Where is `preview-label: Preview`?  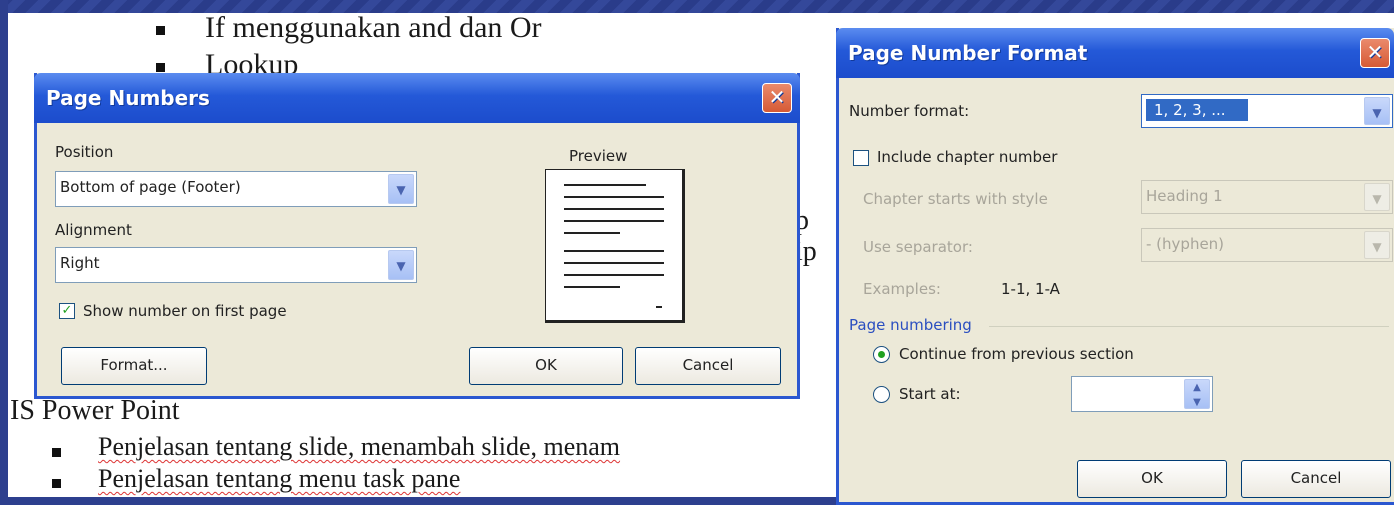 preview-label: Preview is located at coordinates (598, 156).